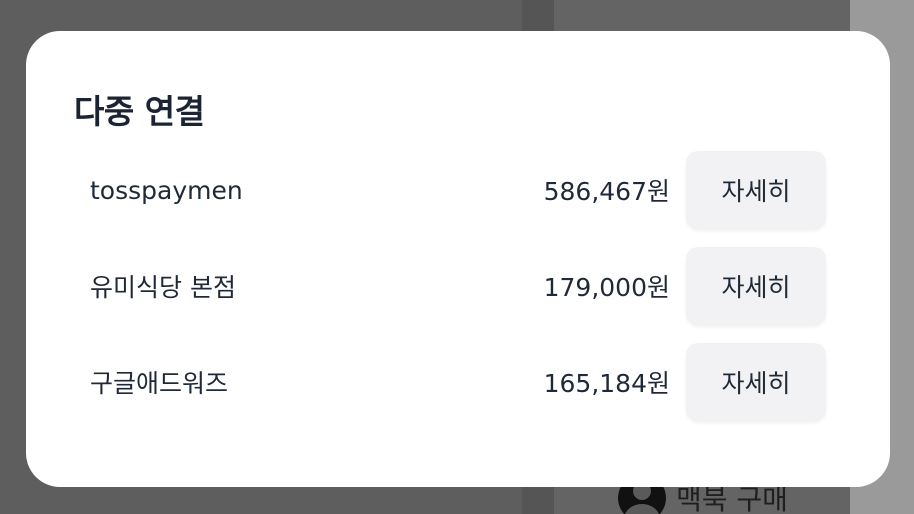 The height and width of the screenshot is (514, 914). Describe the element at coordinates (159, 383) in the screenshot. I see `merchant-name: 구글애드워즈` at that location.